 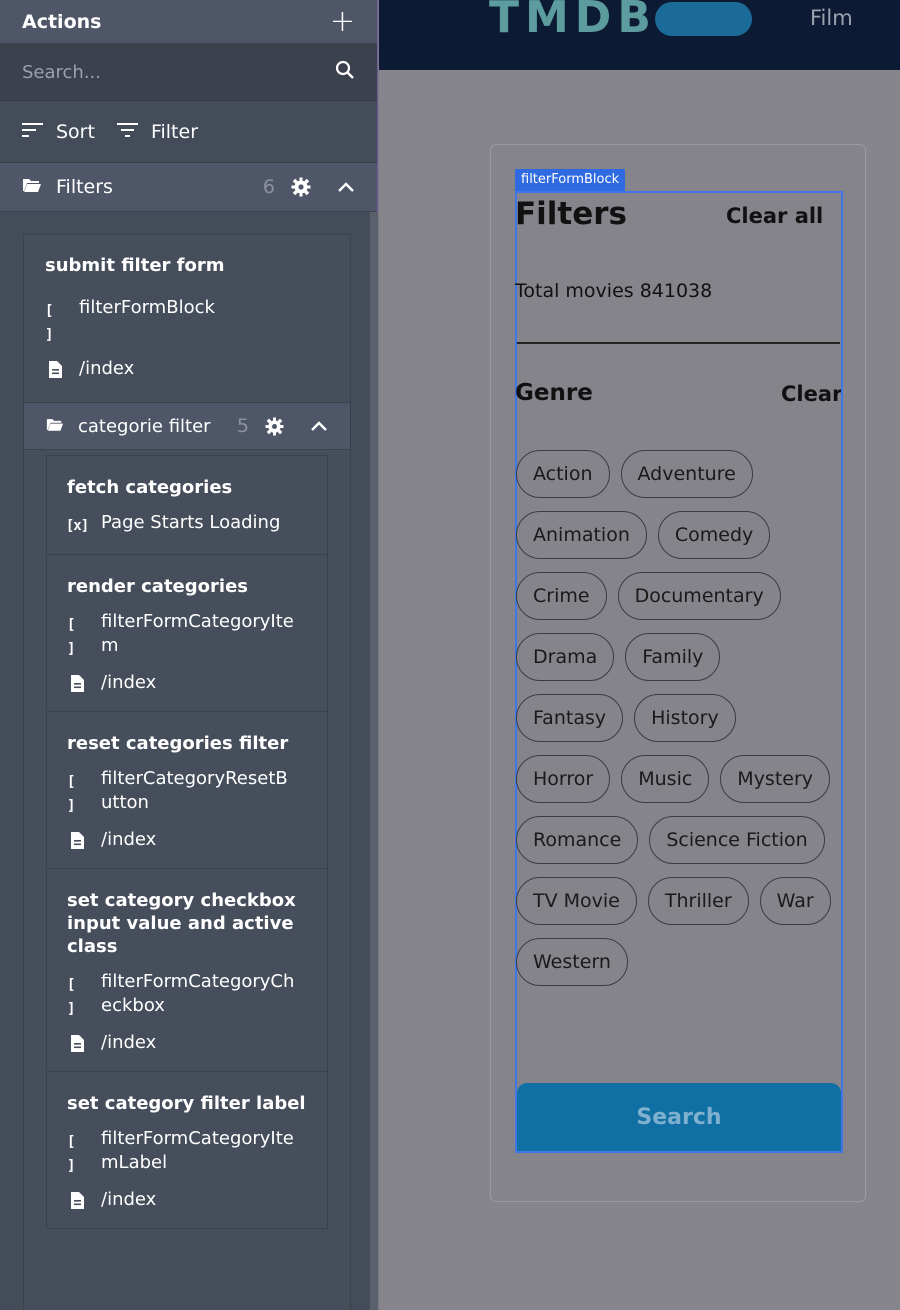 What do you see at coordinates (774, 216) in the screenshot?
I see `clear-all-button: Clear all` at bounding box center [774, 216].